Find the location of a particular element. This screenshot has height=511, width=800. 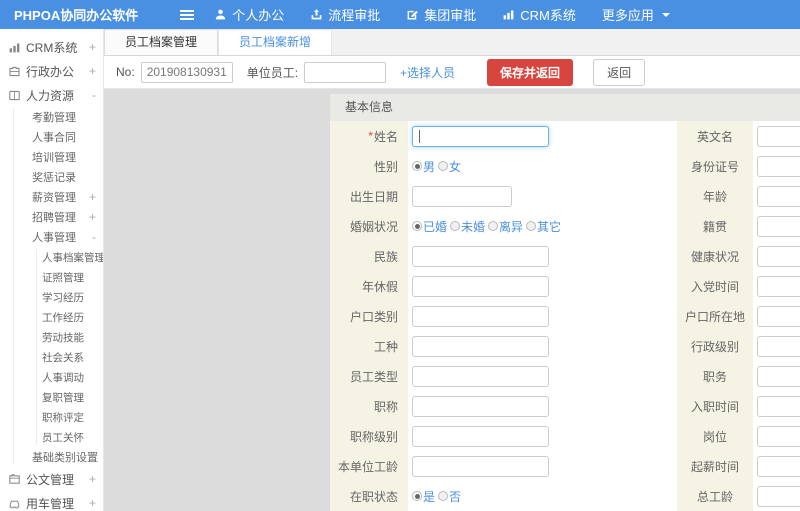

form-label: 在职状态 is located at coordinates (369, 496).